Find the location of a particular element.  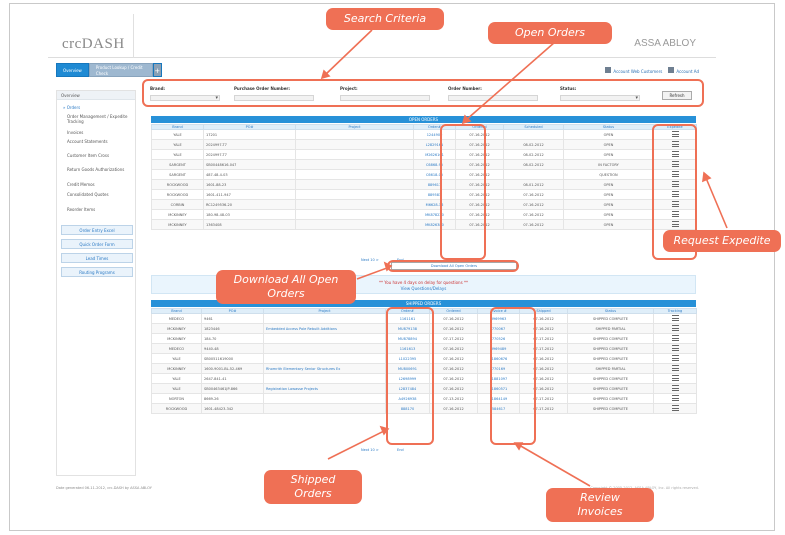

invoice-number-link: 584617 is located at coordinates (498, 408).